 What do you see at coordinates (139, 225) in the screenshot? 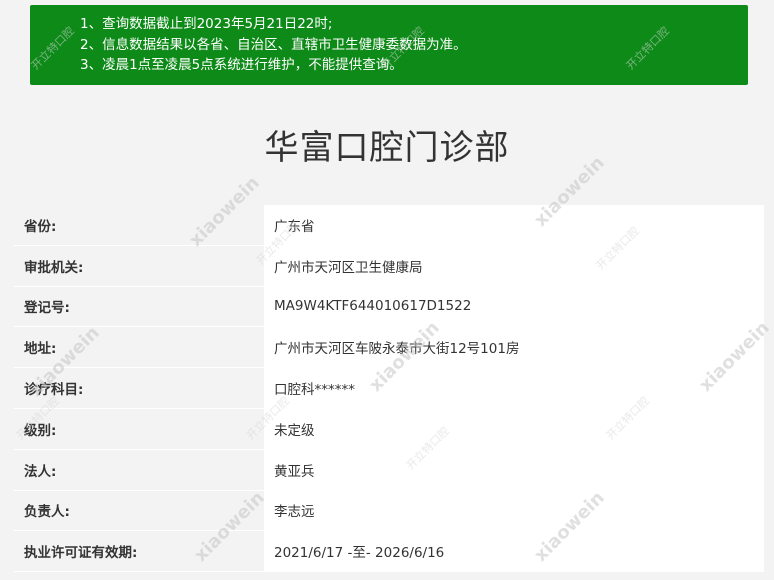
I see `row-label: 省份:` at bounding box center [139, 225].